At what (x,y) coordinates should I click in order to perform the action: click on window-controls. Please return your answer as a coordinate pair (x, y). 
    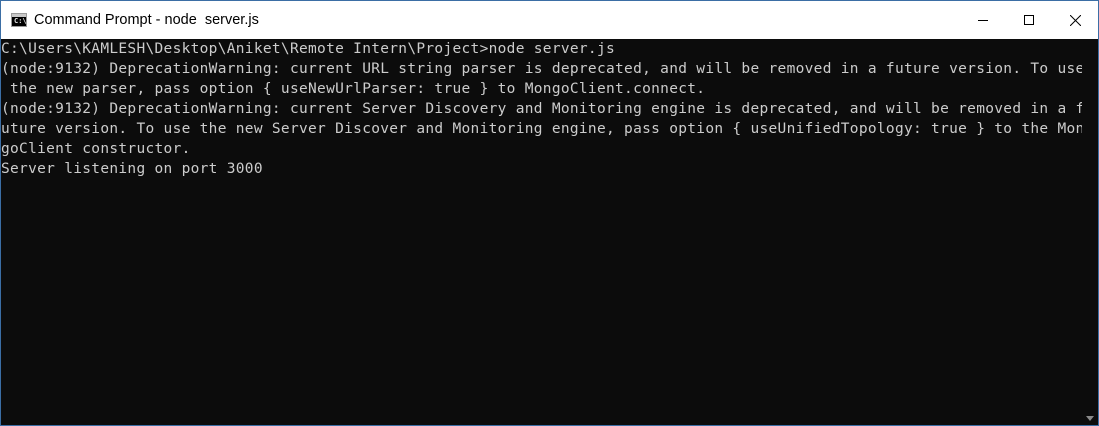
    Looking at the image, I should click on (1029, 20).